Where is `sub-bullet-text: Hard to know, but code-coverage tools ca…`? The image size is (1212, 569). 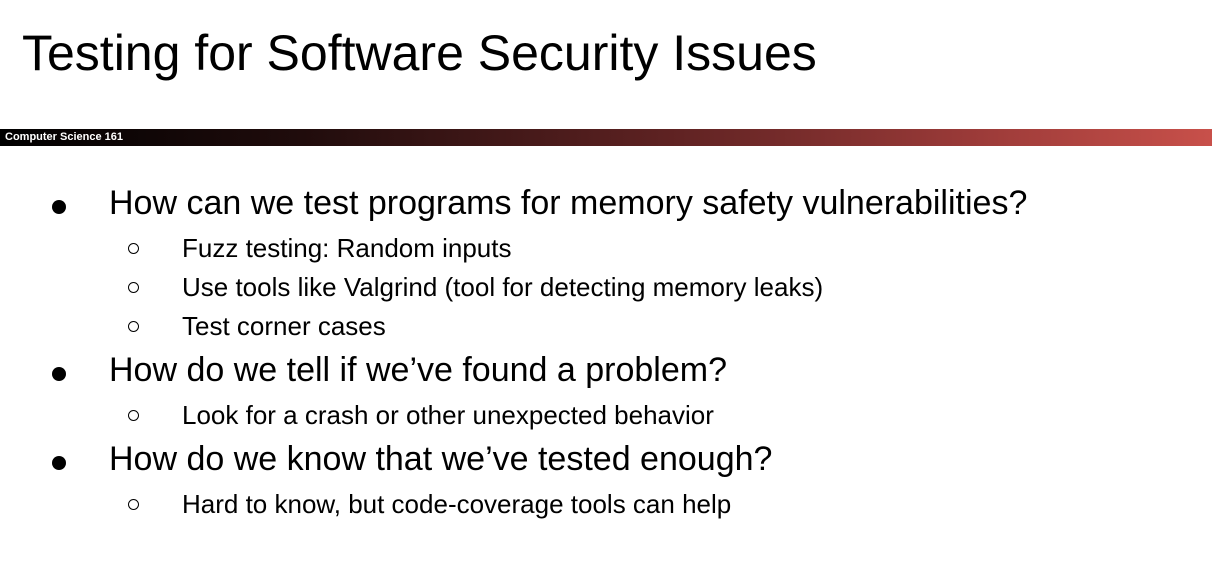
sub-bullet-text: Hard to know, but code-coverage tools ca… is located at coordinates (457, 504).